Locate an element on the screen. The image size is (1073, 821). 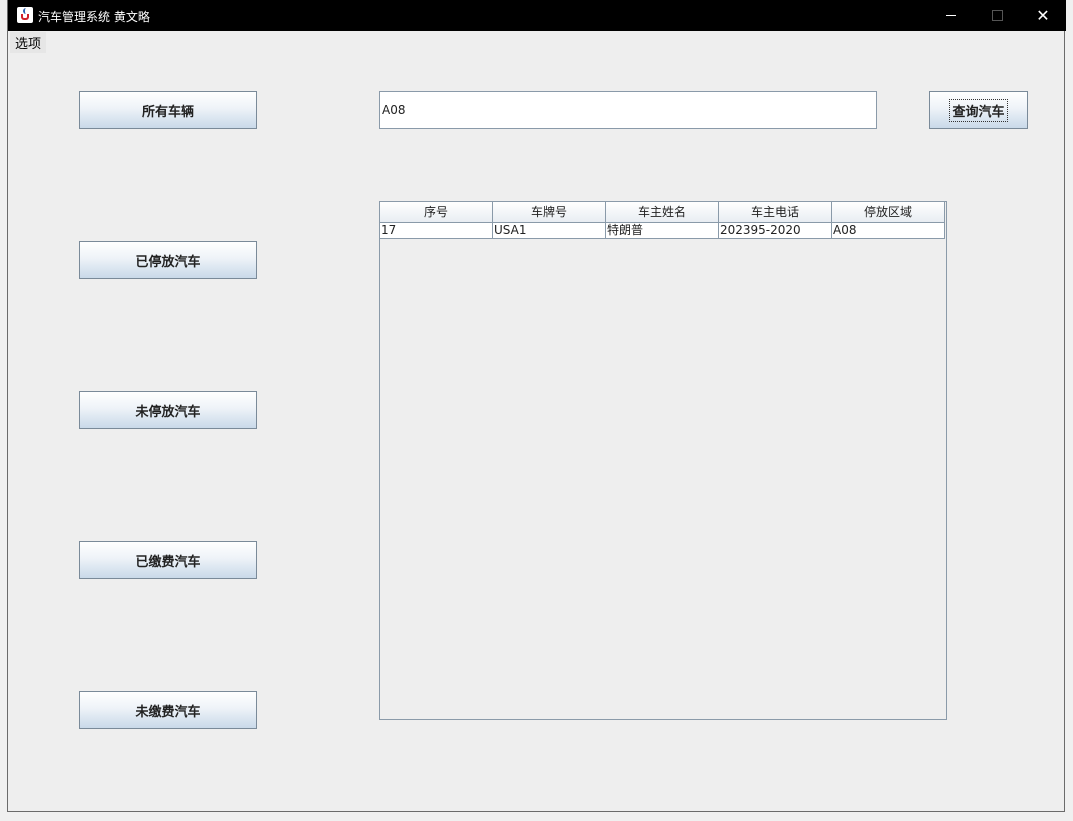
close-icon: ✕ is located at coordinates (1043, 15).